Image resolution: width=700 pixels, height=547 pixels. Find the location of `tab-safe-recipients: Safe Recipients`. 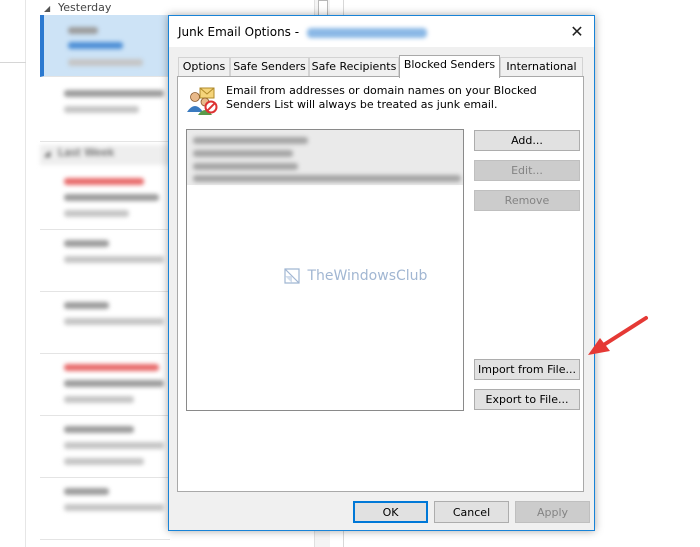

tab-safe-recipients: Safe Recipients is located at coordinates (354, 67).